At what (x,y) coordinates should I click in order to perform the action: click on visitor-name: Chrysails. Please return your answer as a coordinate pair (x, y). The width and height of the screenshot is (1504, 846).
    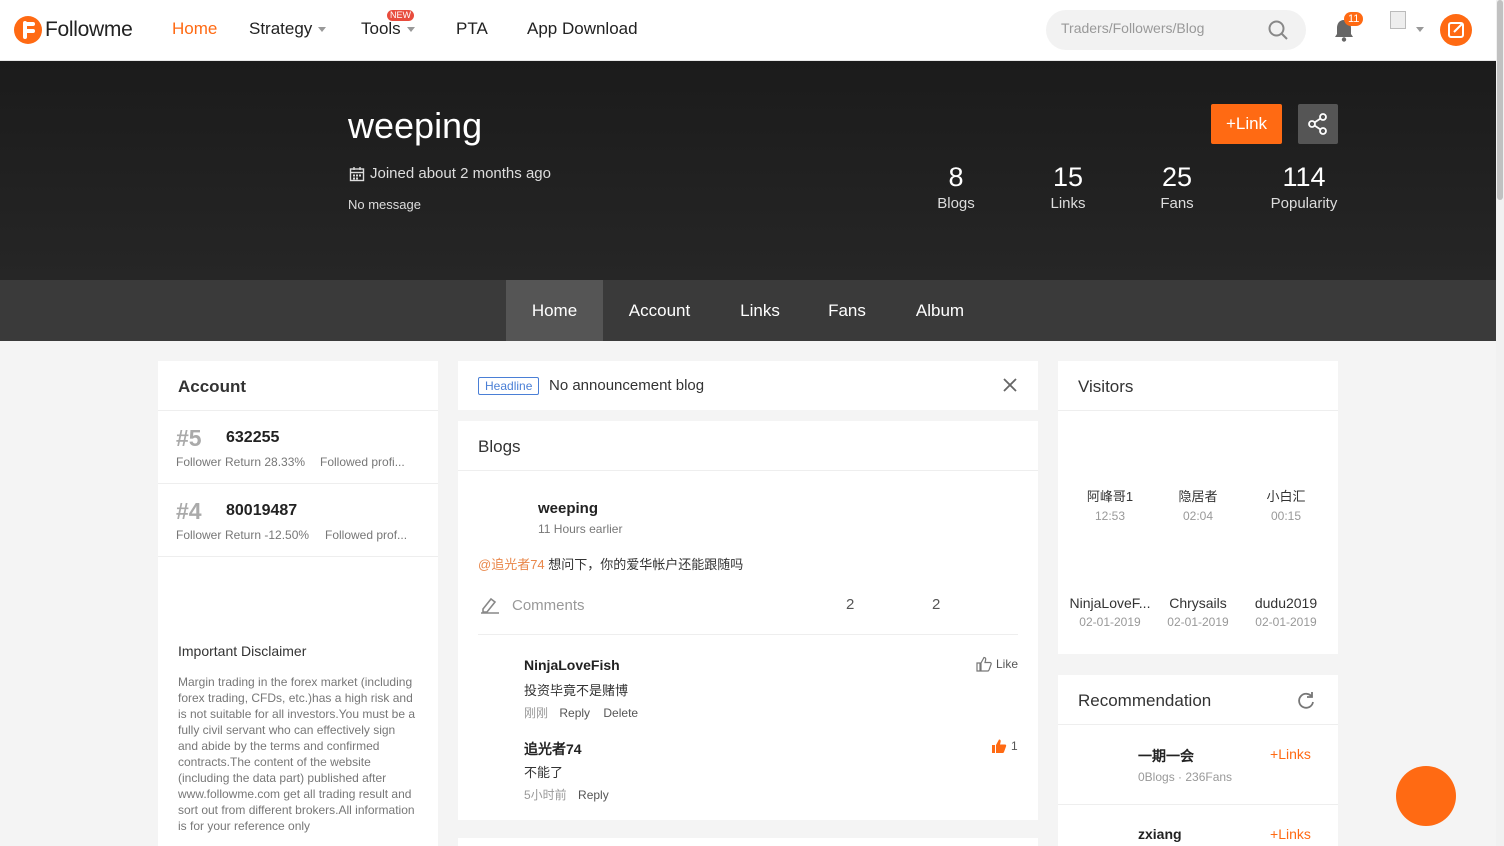
    Looking at the image, I should click on (1198, 603).